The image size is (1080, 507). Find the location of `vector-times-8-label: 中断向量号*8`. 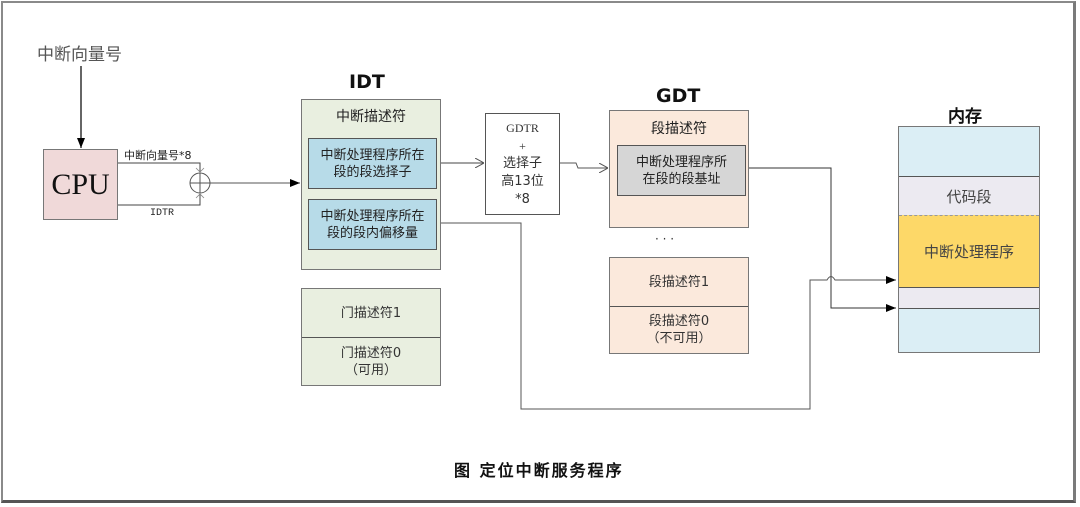

vector-times-8-label: 中断向量号*8 is located at coordinates (158, 155).